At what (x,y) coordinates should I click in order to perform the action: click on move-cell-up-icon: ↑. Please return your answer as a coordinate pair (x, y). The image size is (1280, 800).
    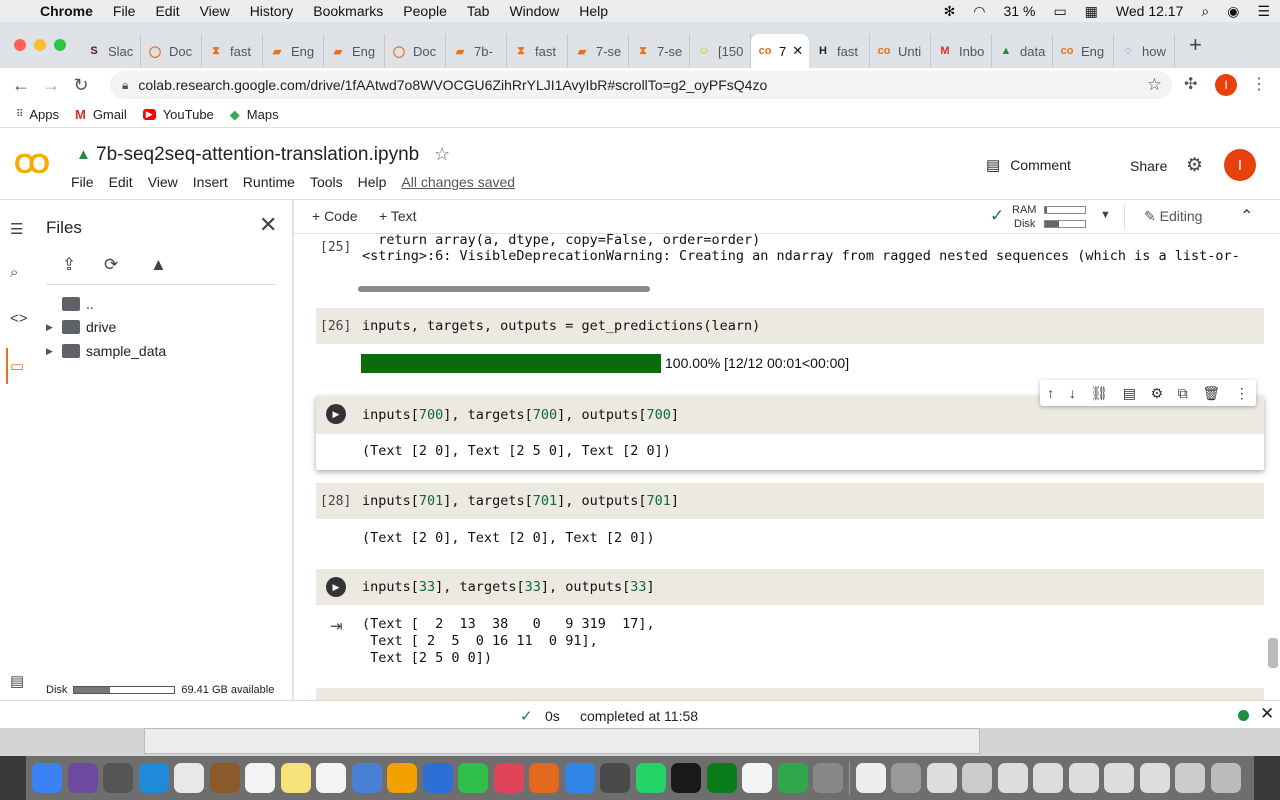
    Looking at the image, I should click on (1050, 393).